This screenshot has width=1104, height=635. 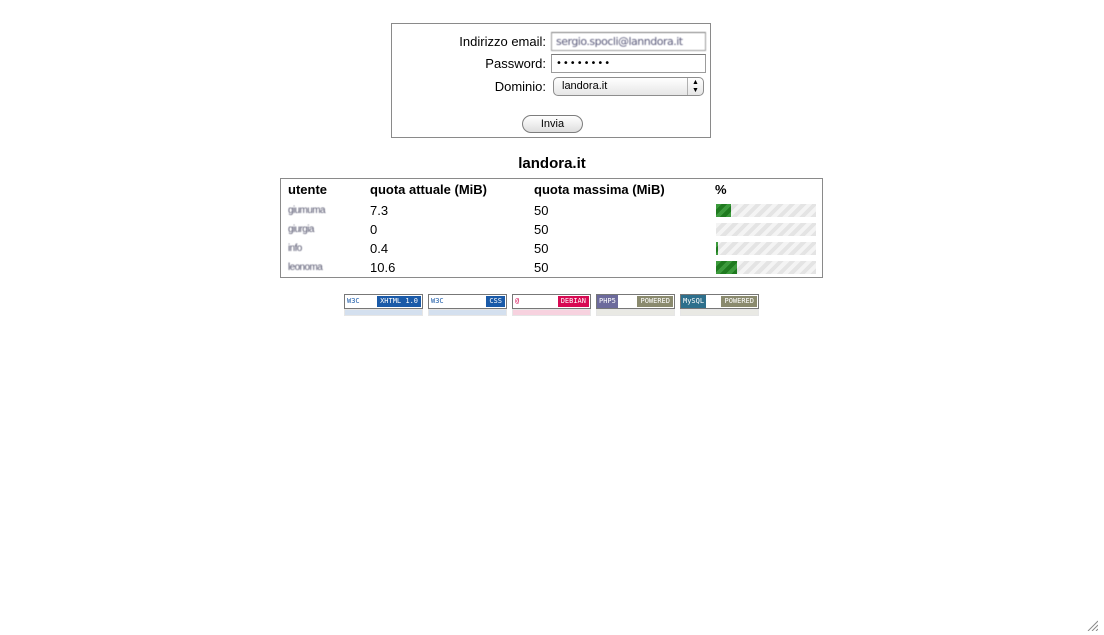 What do you see at coordinates (607, 301) in the screenshot?
I see `badge-left: PHP5` at bounding box center [607, 301].